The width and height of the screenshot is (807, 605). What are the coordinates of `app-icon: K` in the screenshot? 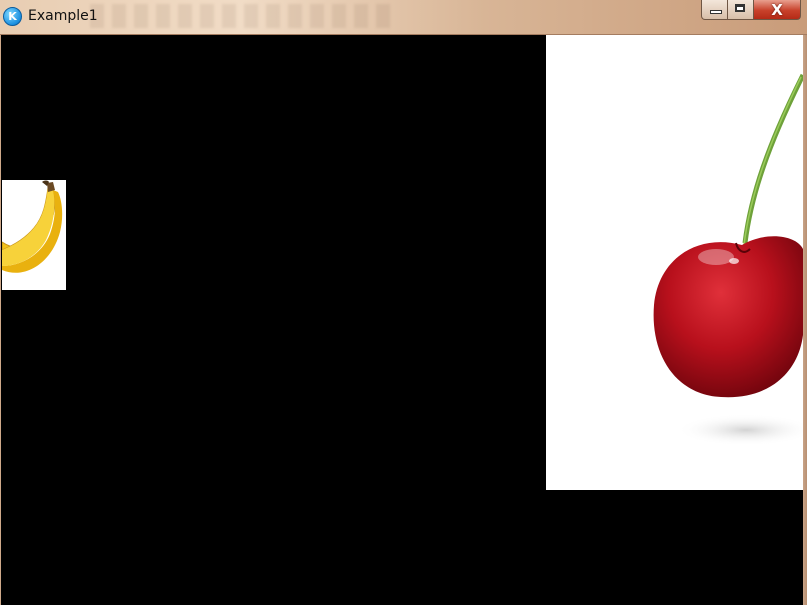 It's located at (12, 16).